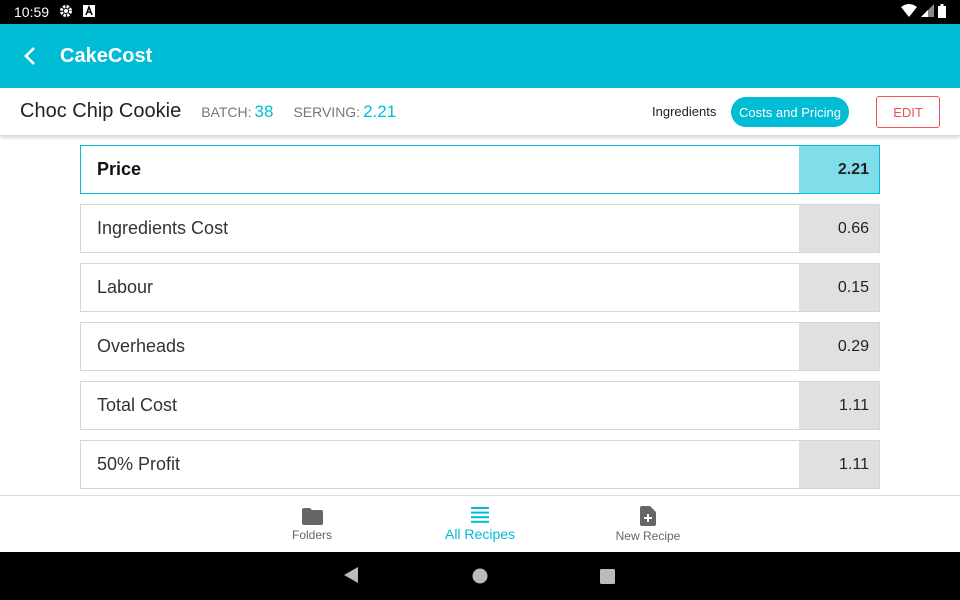 The width and height of the screenshot is (960, 600). Describe the element at coordinates (480, 228) in the screenshot. I see `cost-row-ingredients: Ingredients Cost 0.66` at that location.